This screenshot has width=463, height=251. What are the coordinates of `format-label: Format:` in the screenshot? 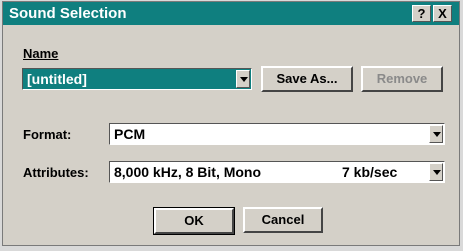 It's located at (47, 134).